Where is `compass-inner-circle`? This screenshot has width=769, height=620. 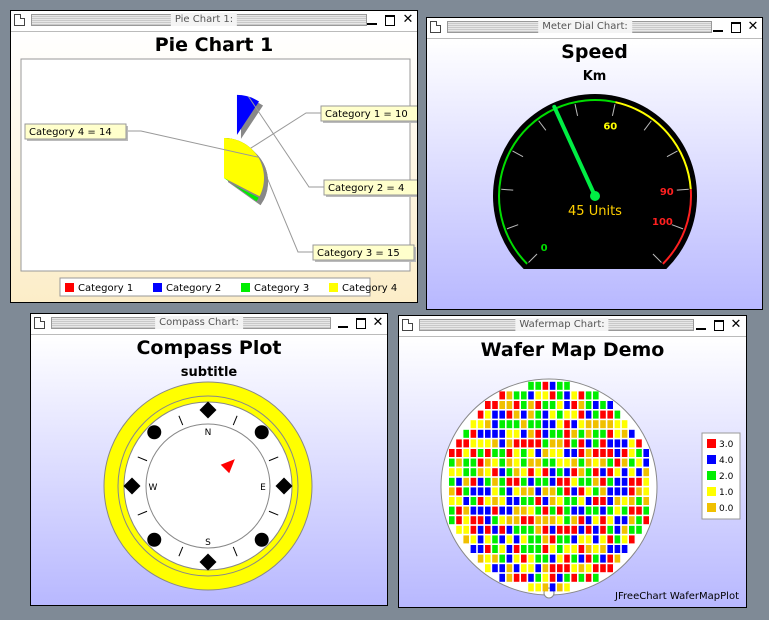 compass-inner-circle is located at coordinates (208, 486).